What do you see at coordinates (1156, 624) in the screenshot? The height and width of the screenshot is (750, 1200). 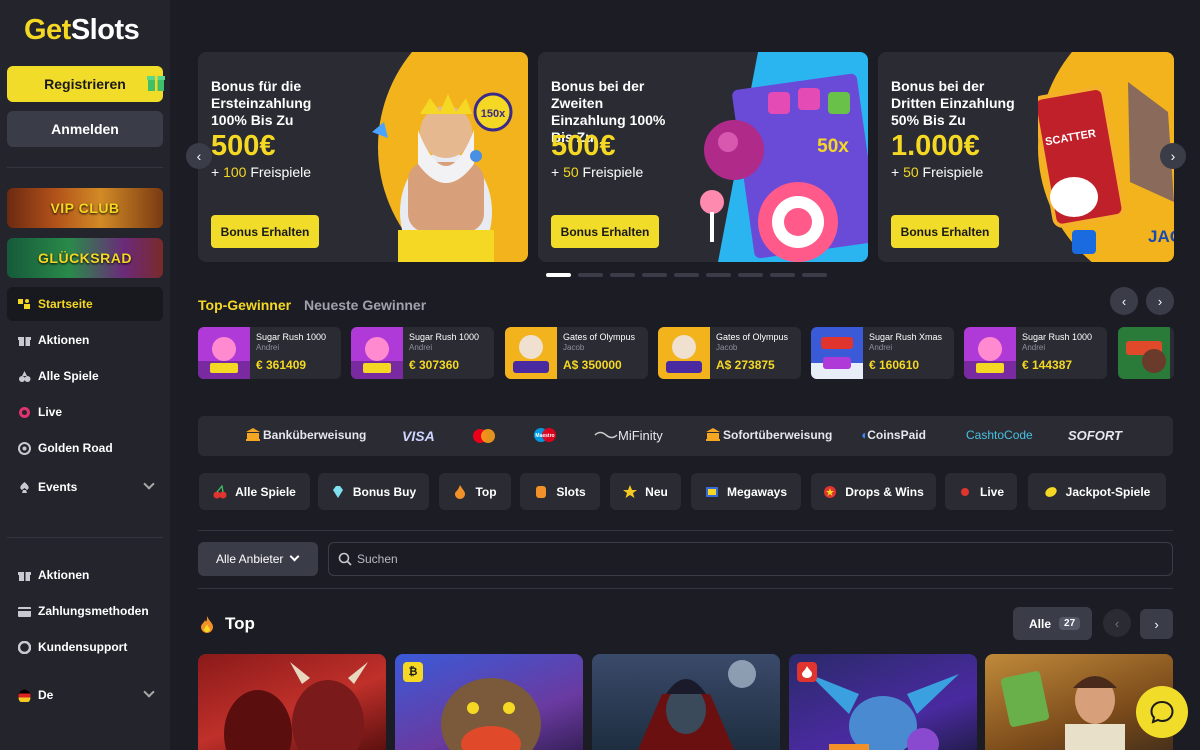 I see `top-next-button: ›` at bounding box center [1156, 624].